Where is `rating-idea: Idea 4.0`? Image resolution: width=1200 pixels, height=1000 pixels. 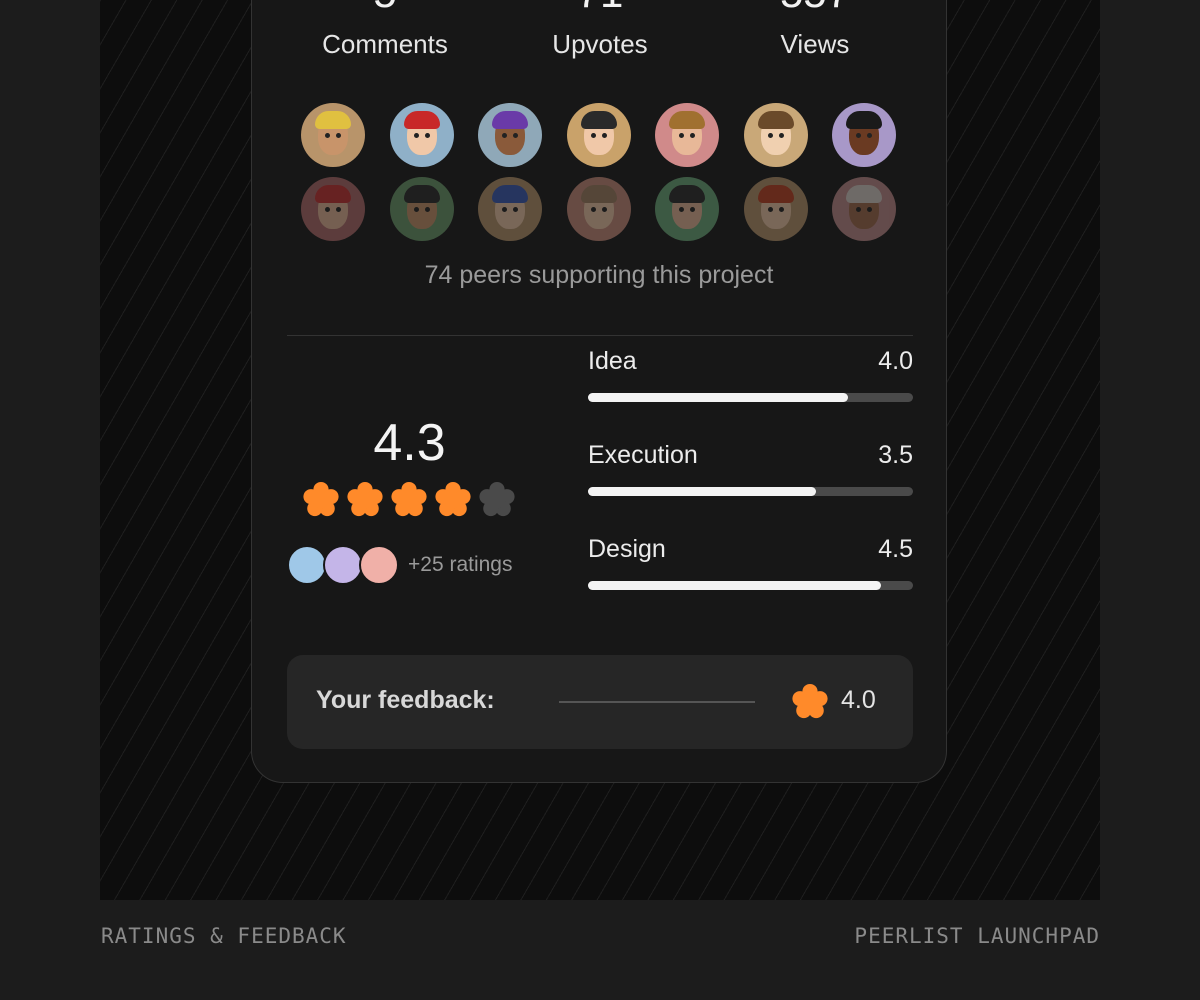 rating-idea: Idea 4.0 is located at coordinates (750, 382).